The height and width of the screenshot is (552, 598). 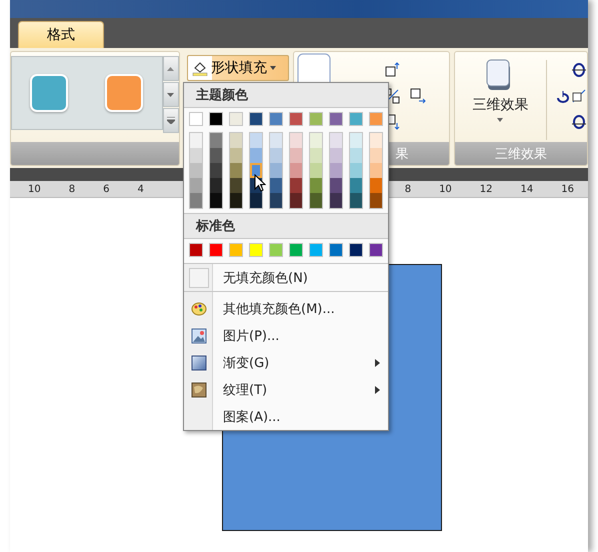 What do you see at coordinates (222, 95) in the screenshot?
I see `menu-heading: 主题颜色` at bounding box center [222, 95].